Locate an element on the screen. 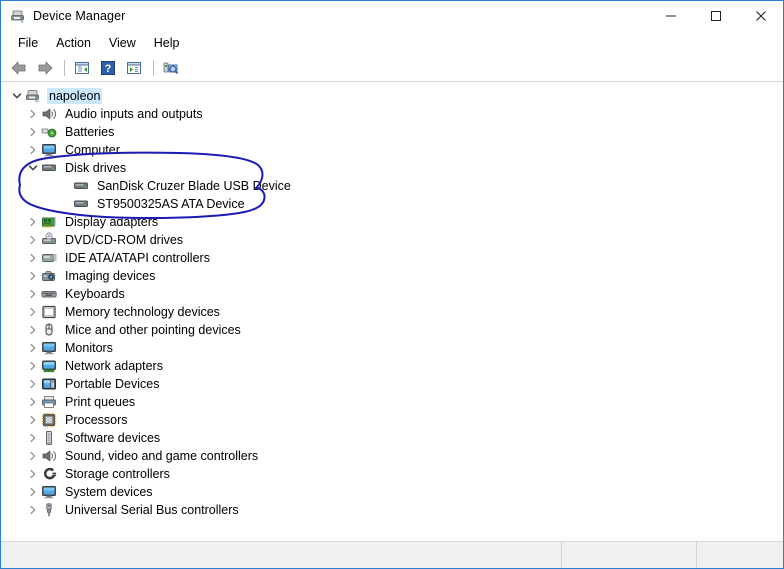 Image resolution: width=784 pixels, height=569 pixels. tree-item: Keyboards is located at coordinates (392, 294).